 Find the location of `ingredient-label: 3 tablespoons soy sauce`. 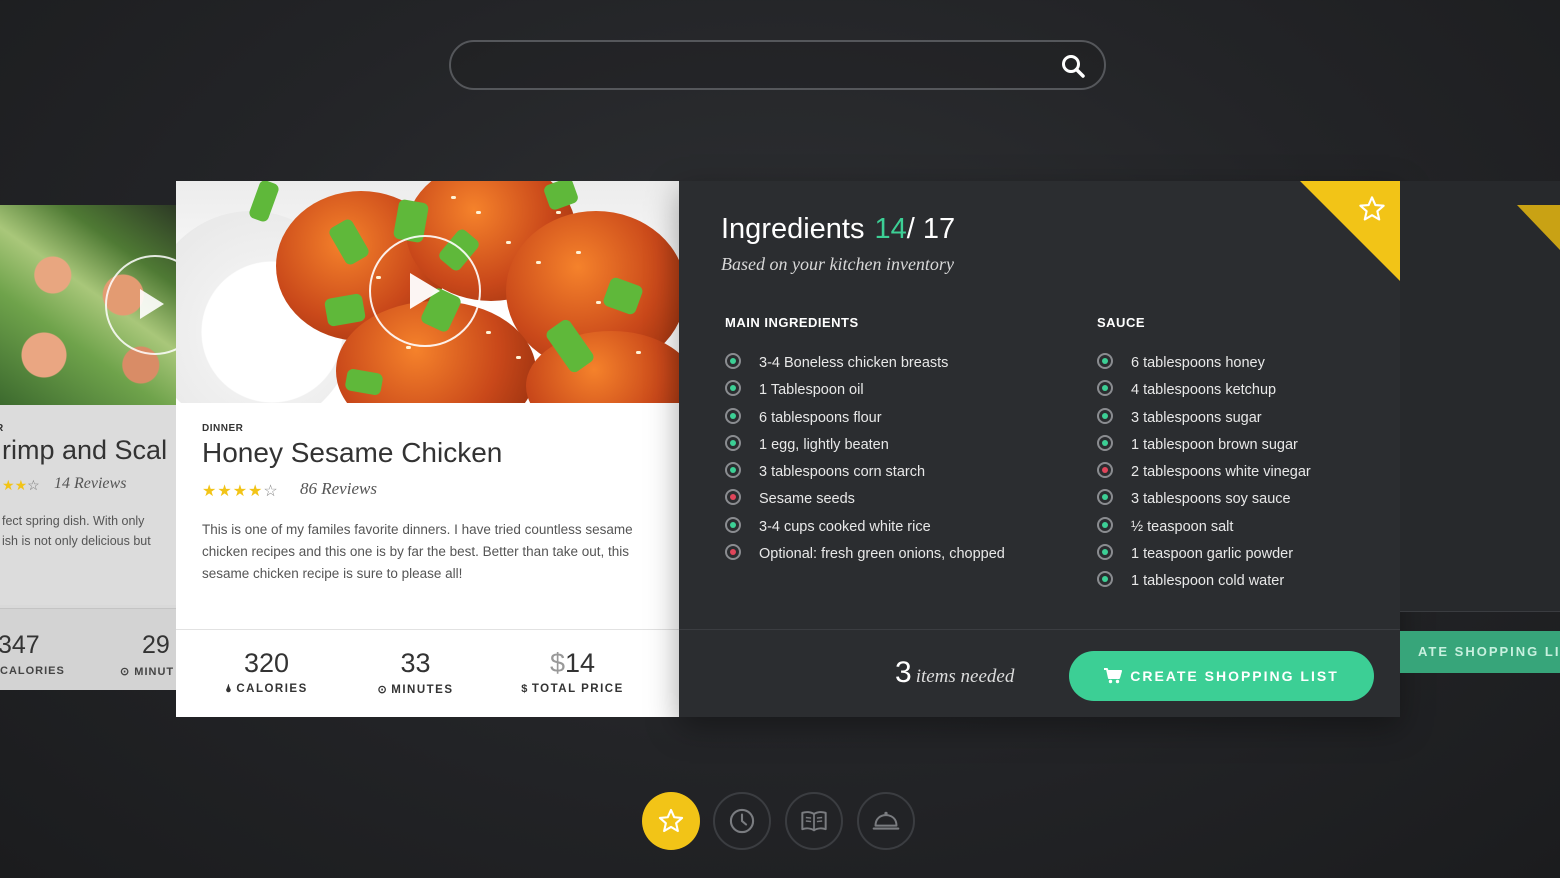

ingredient-label: 3 tablespoons soy sauce is located at coordinates (1211, 499).